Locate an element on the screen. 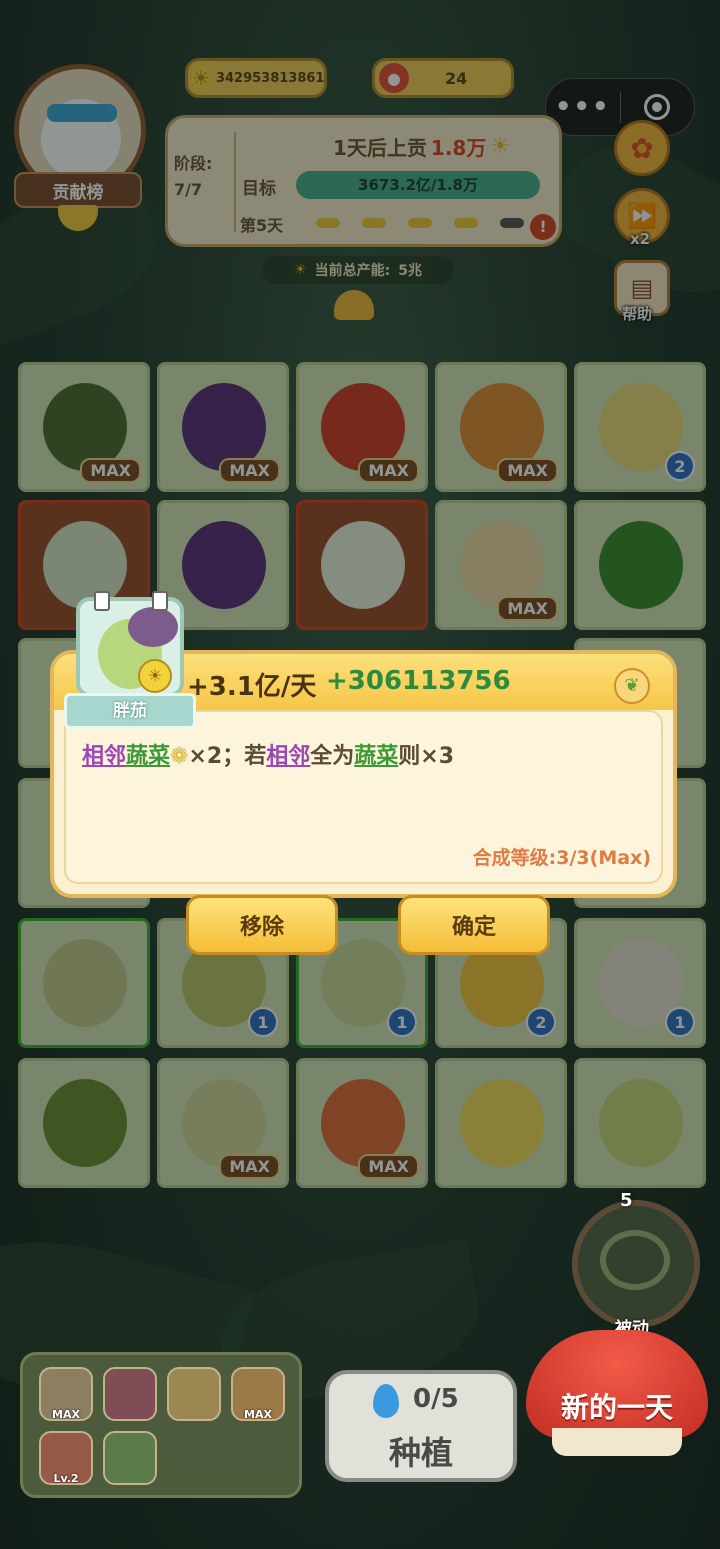 The height and width of the screenshot is (1549, 720). card-name: 胖茄 is located at coordinates (130, 711).